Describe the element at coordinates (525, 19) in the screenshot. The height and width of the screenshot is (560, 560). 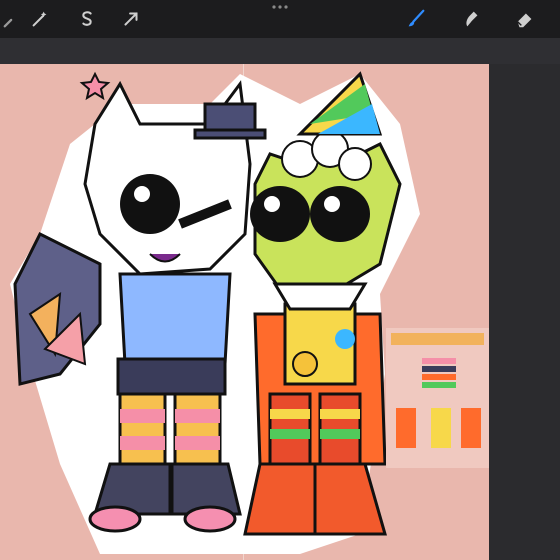
I see `eraser-icon` at that location.